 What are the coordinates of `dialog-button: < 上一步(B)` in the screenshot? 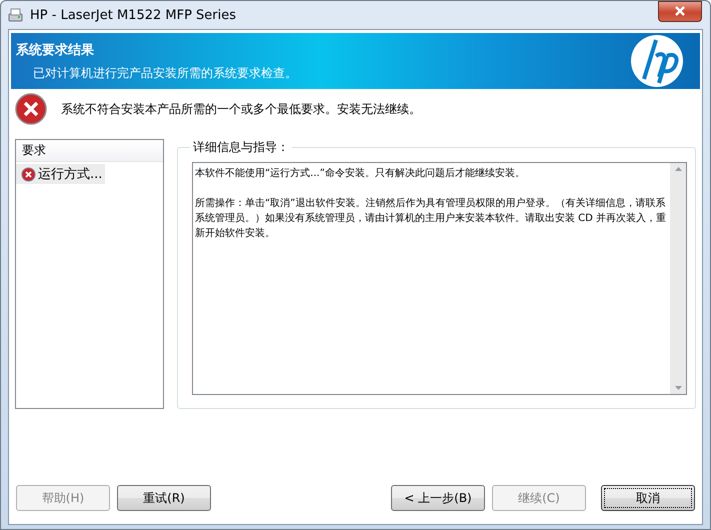 It's located at (438, 498).